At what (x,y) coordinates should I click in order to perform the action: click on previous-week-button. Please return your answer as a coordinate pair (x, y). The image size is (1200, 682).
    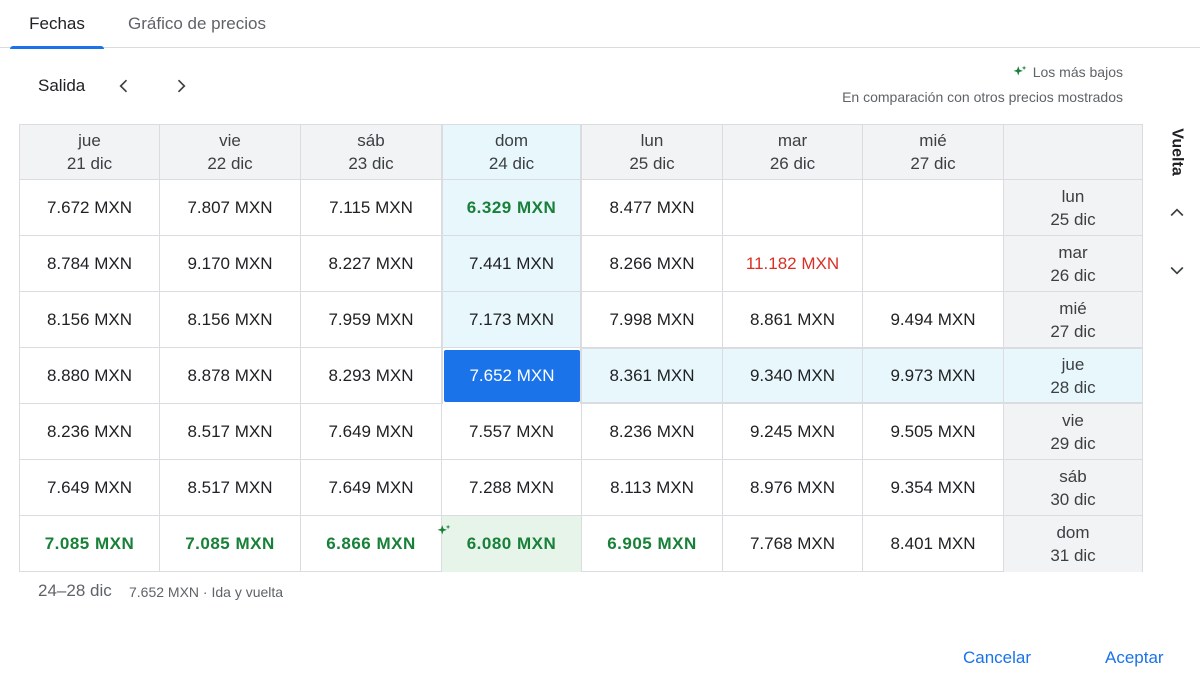
    Looking at the image, I should click on (124, 86).